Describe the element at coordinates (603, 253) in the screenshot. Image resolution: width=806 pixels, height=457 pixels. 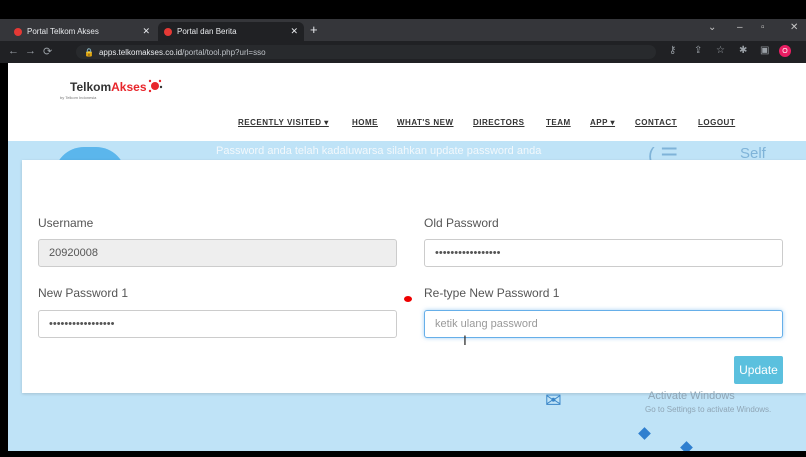
I see `old-password-field: •••••••••••••••••` at that location.